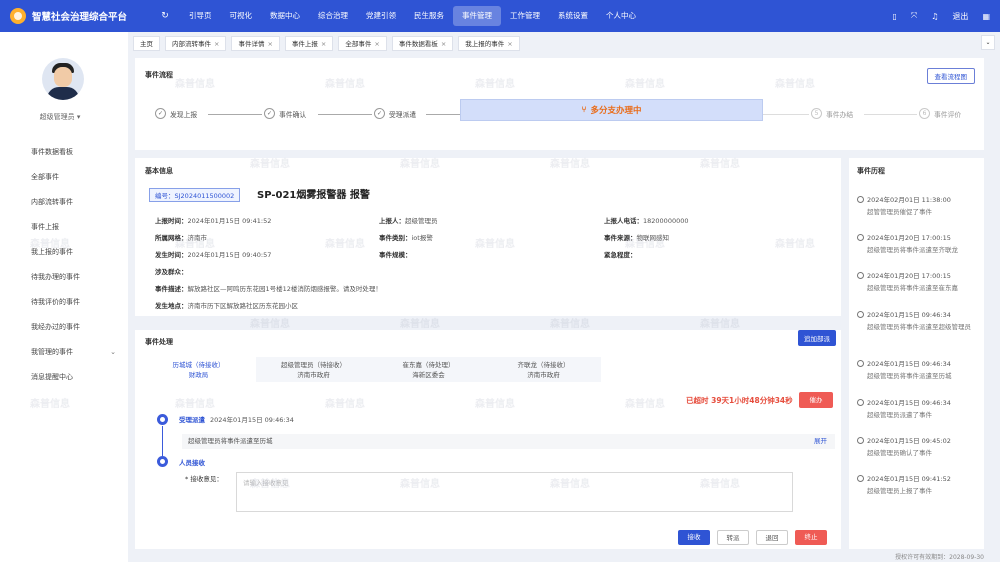 Image resolution: width=1000 pixels, height=562 pixels. I want to click on transfer-button: 转派, so click(733, 537).